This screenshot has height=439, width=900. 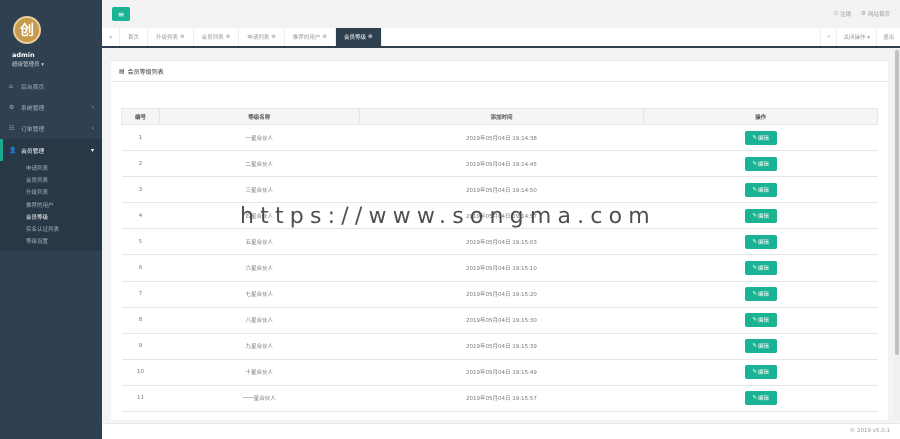 I want to click on tab-home: 首页, so click(x=134, y=37).